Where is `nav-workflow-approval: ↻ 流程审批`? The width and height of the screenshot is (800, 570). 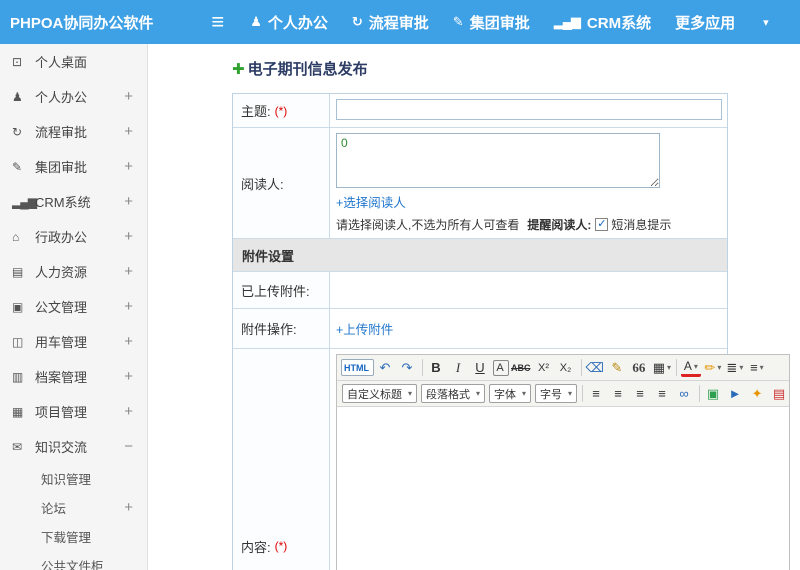
nav-workflow-approval: ↻ 流程审批 is located at coordinates (390, 22).